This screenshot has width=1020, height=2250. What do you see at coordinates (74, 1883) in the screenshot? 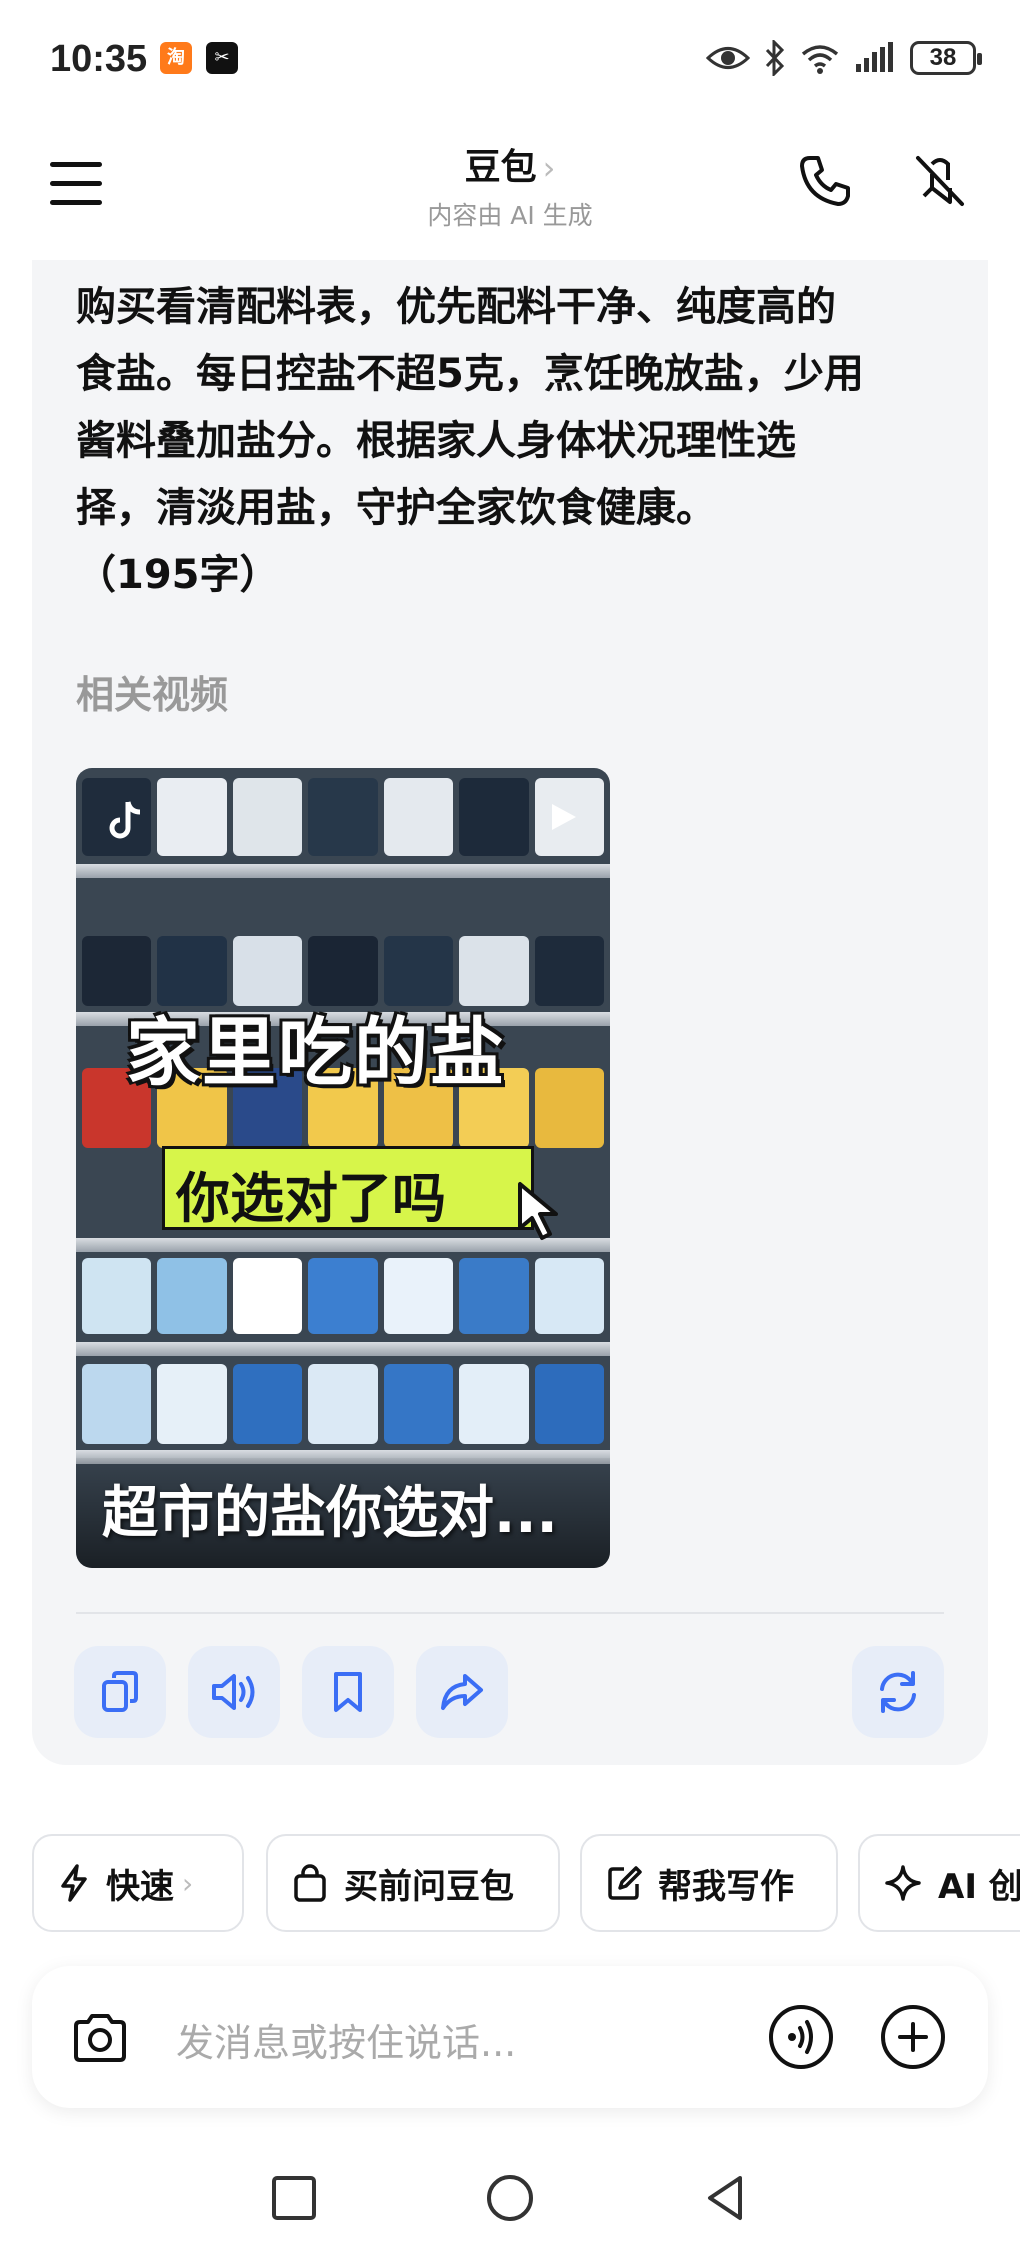
I see `lightning-icon` at bounding box center [74, 1883].